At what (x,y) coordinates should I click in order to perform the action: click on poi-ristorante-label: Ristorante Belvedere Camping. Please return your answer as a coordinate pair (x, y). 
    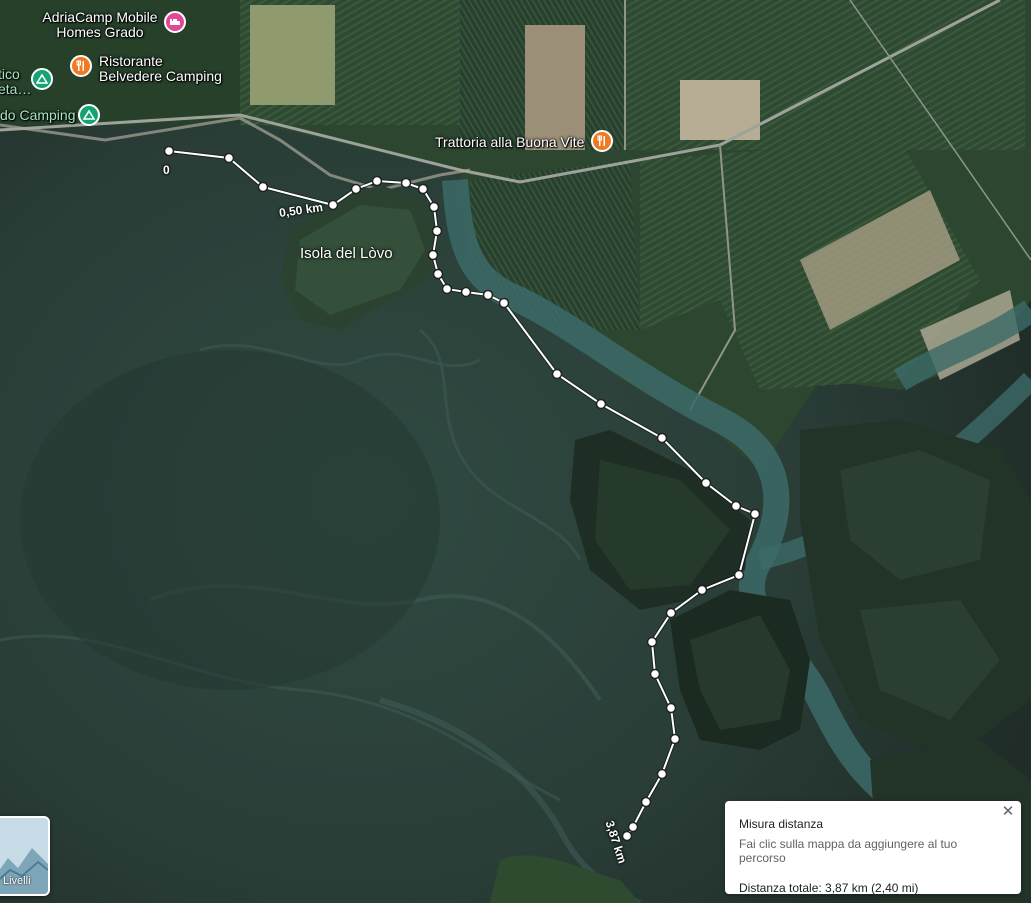
    Looking at the image, I should click on (160, 68).